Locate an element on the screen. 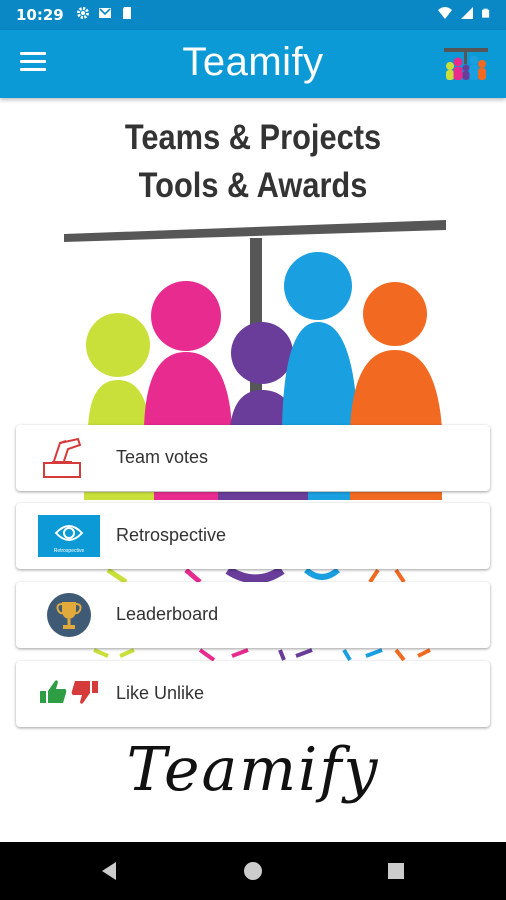 This screenshot has width=506, height=900. menu-item-label: Leaderboard is located at coordinates (167, 614).